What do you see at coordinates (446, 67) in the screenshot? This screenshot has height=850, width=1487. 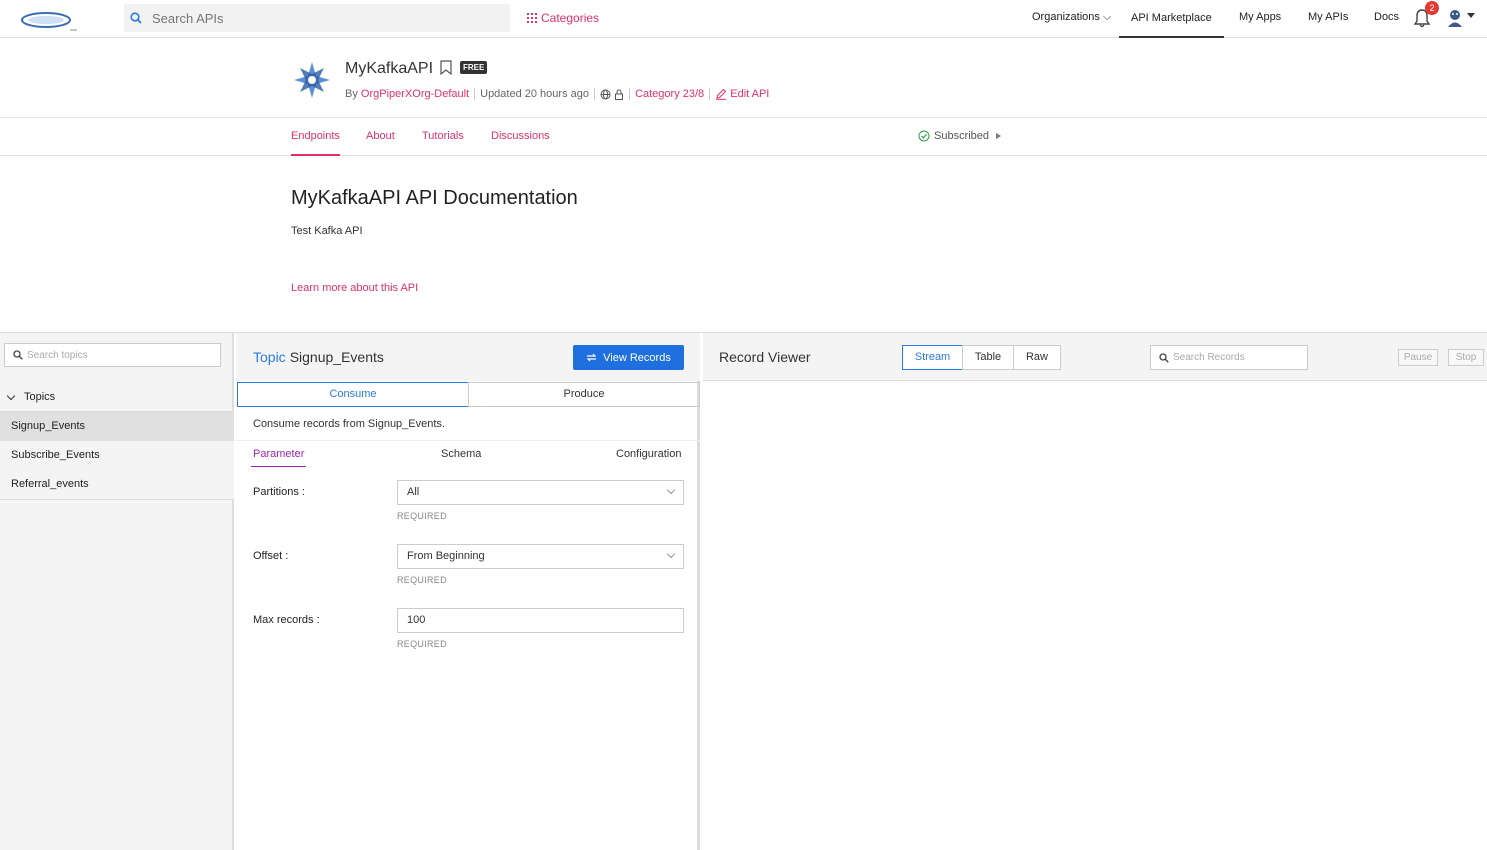 I see `bookmark-icon` at bounding box center [446, 67].